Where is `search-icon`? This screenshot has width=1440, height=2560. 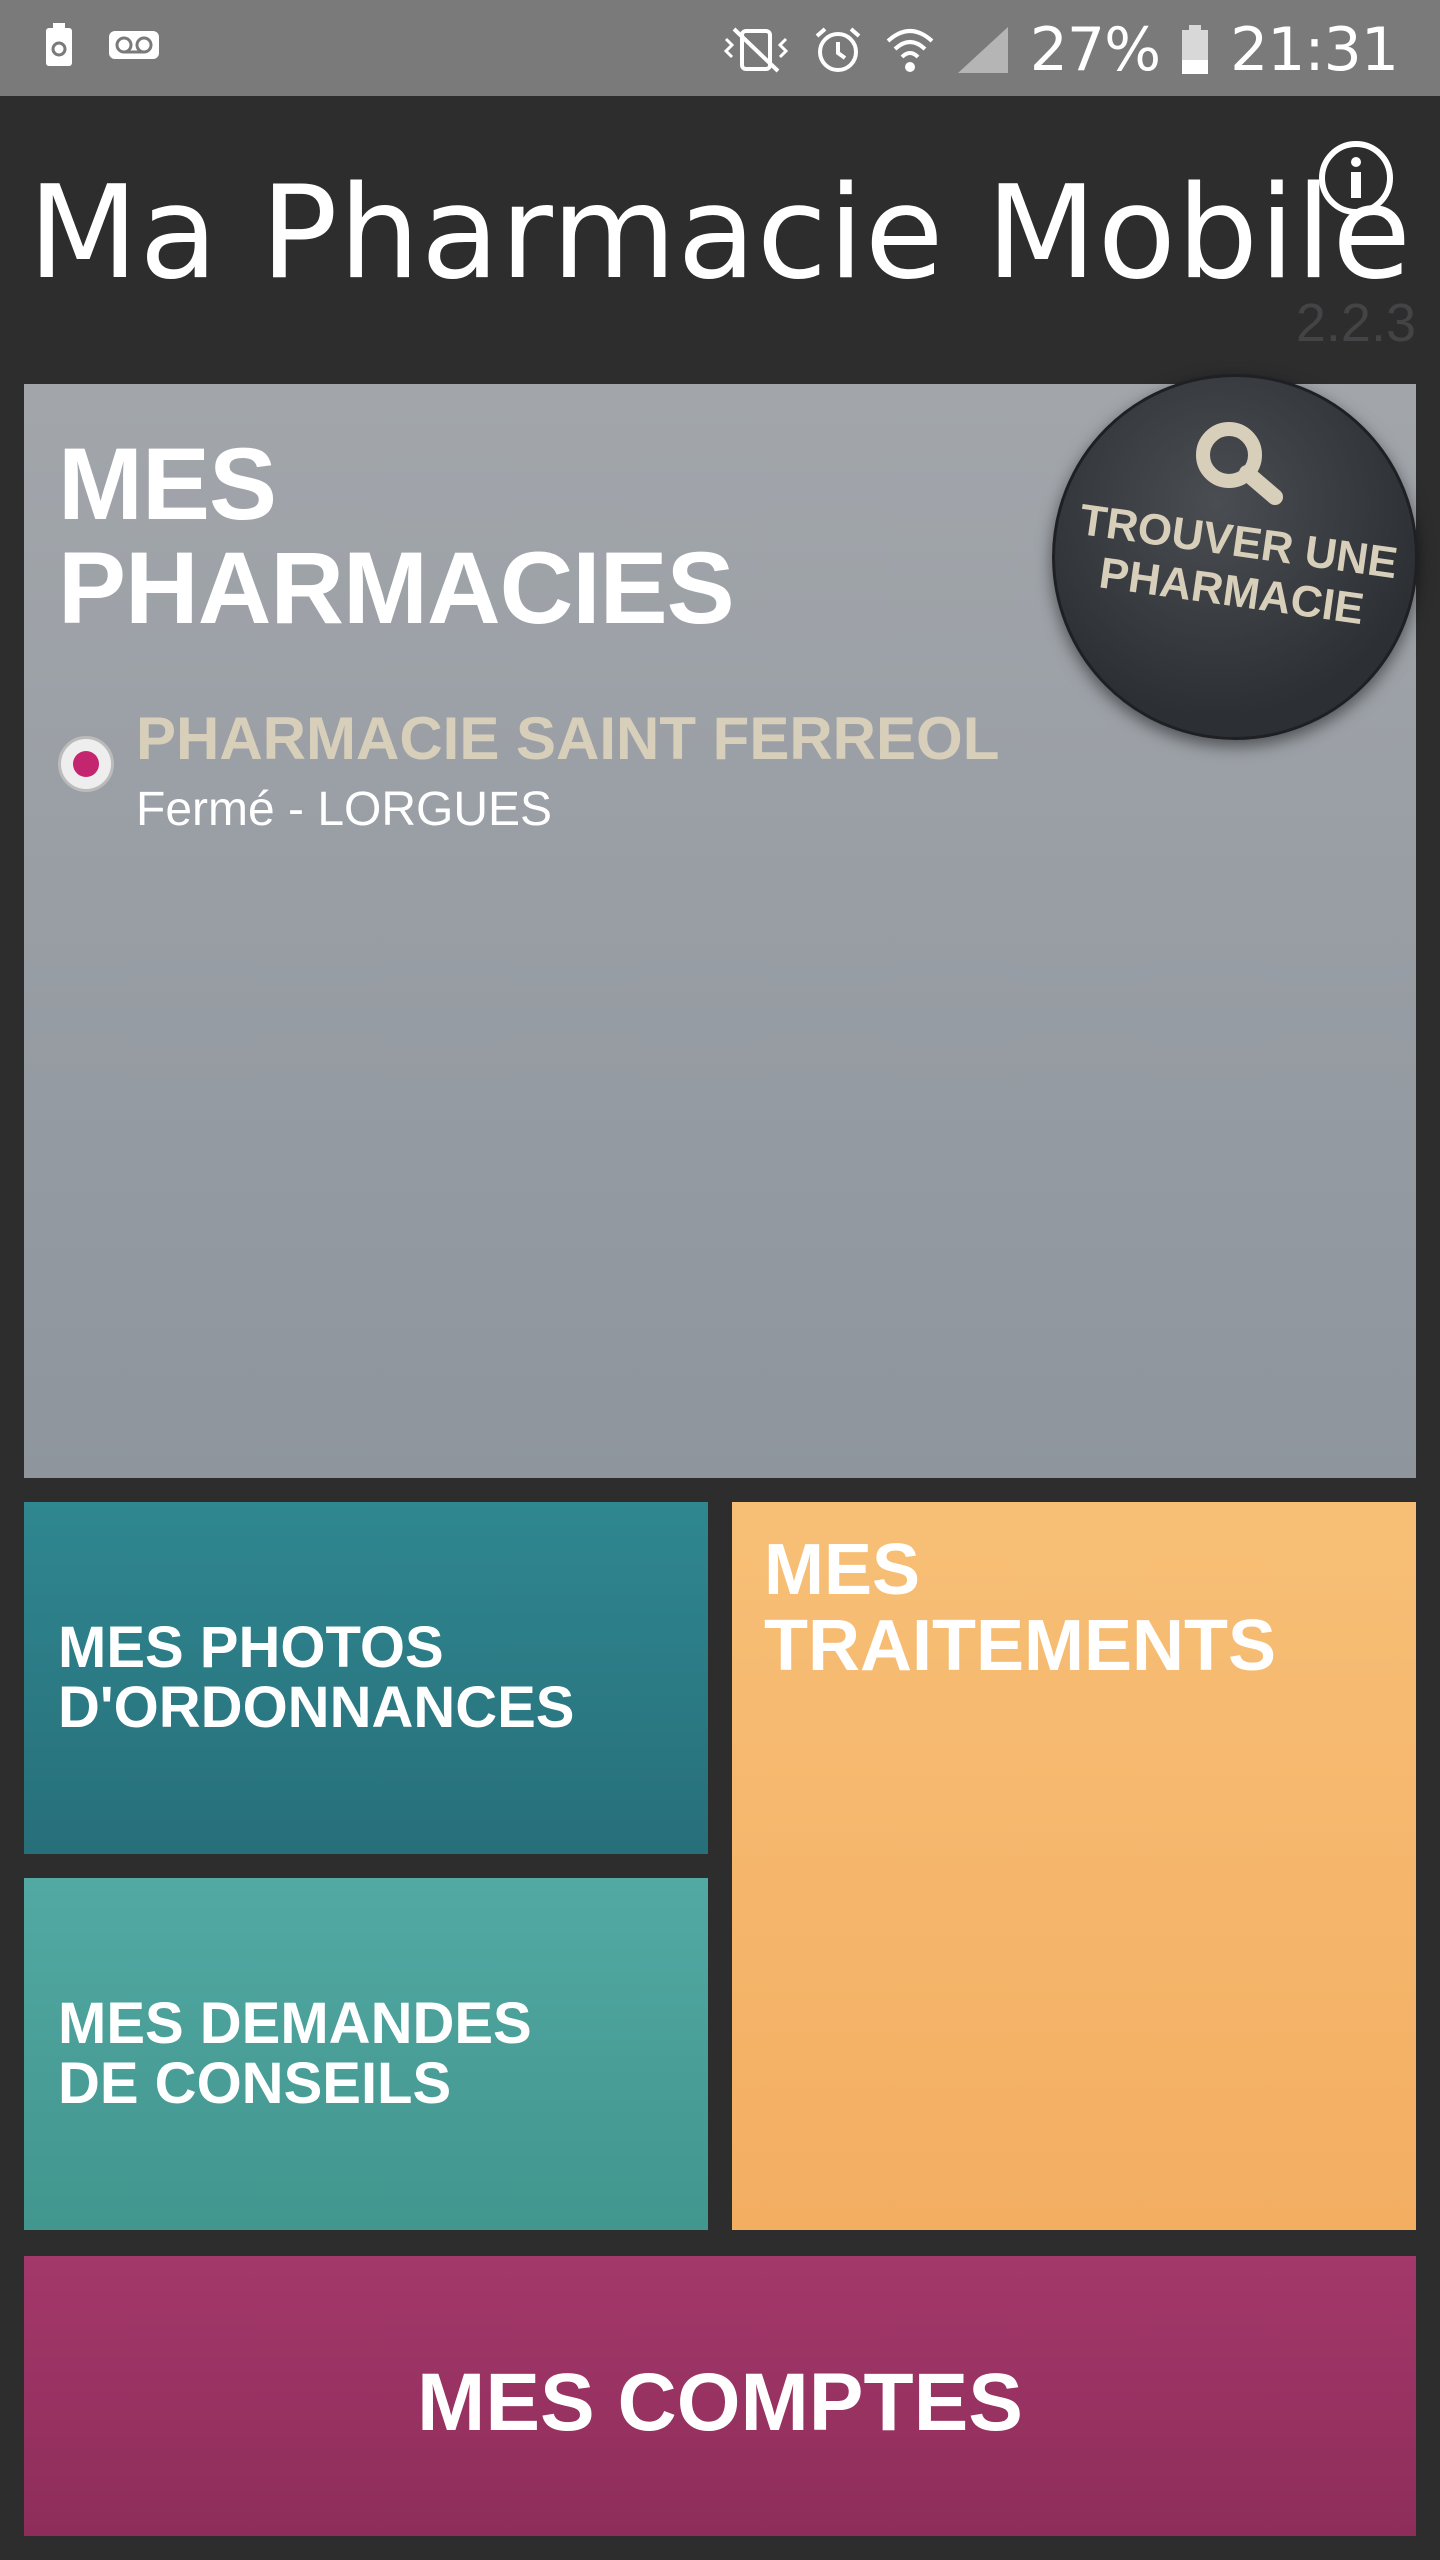 search-icon is located at coordinates (1239, 463).